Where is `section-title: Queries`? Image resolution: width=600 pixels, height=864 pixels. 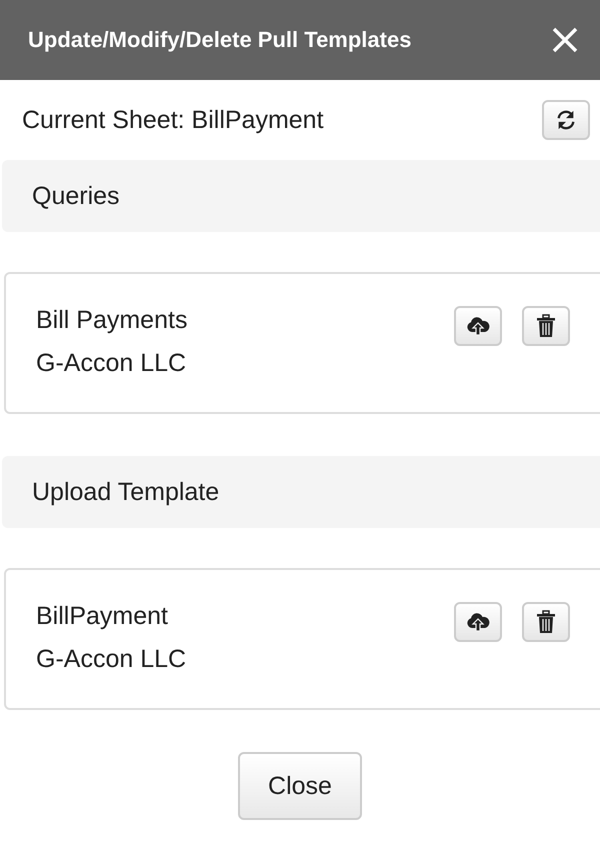
section-title: Queries is located at coordinates (76, 196).